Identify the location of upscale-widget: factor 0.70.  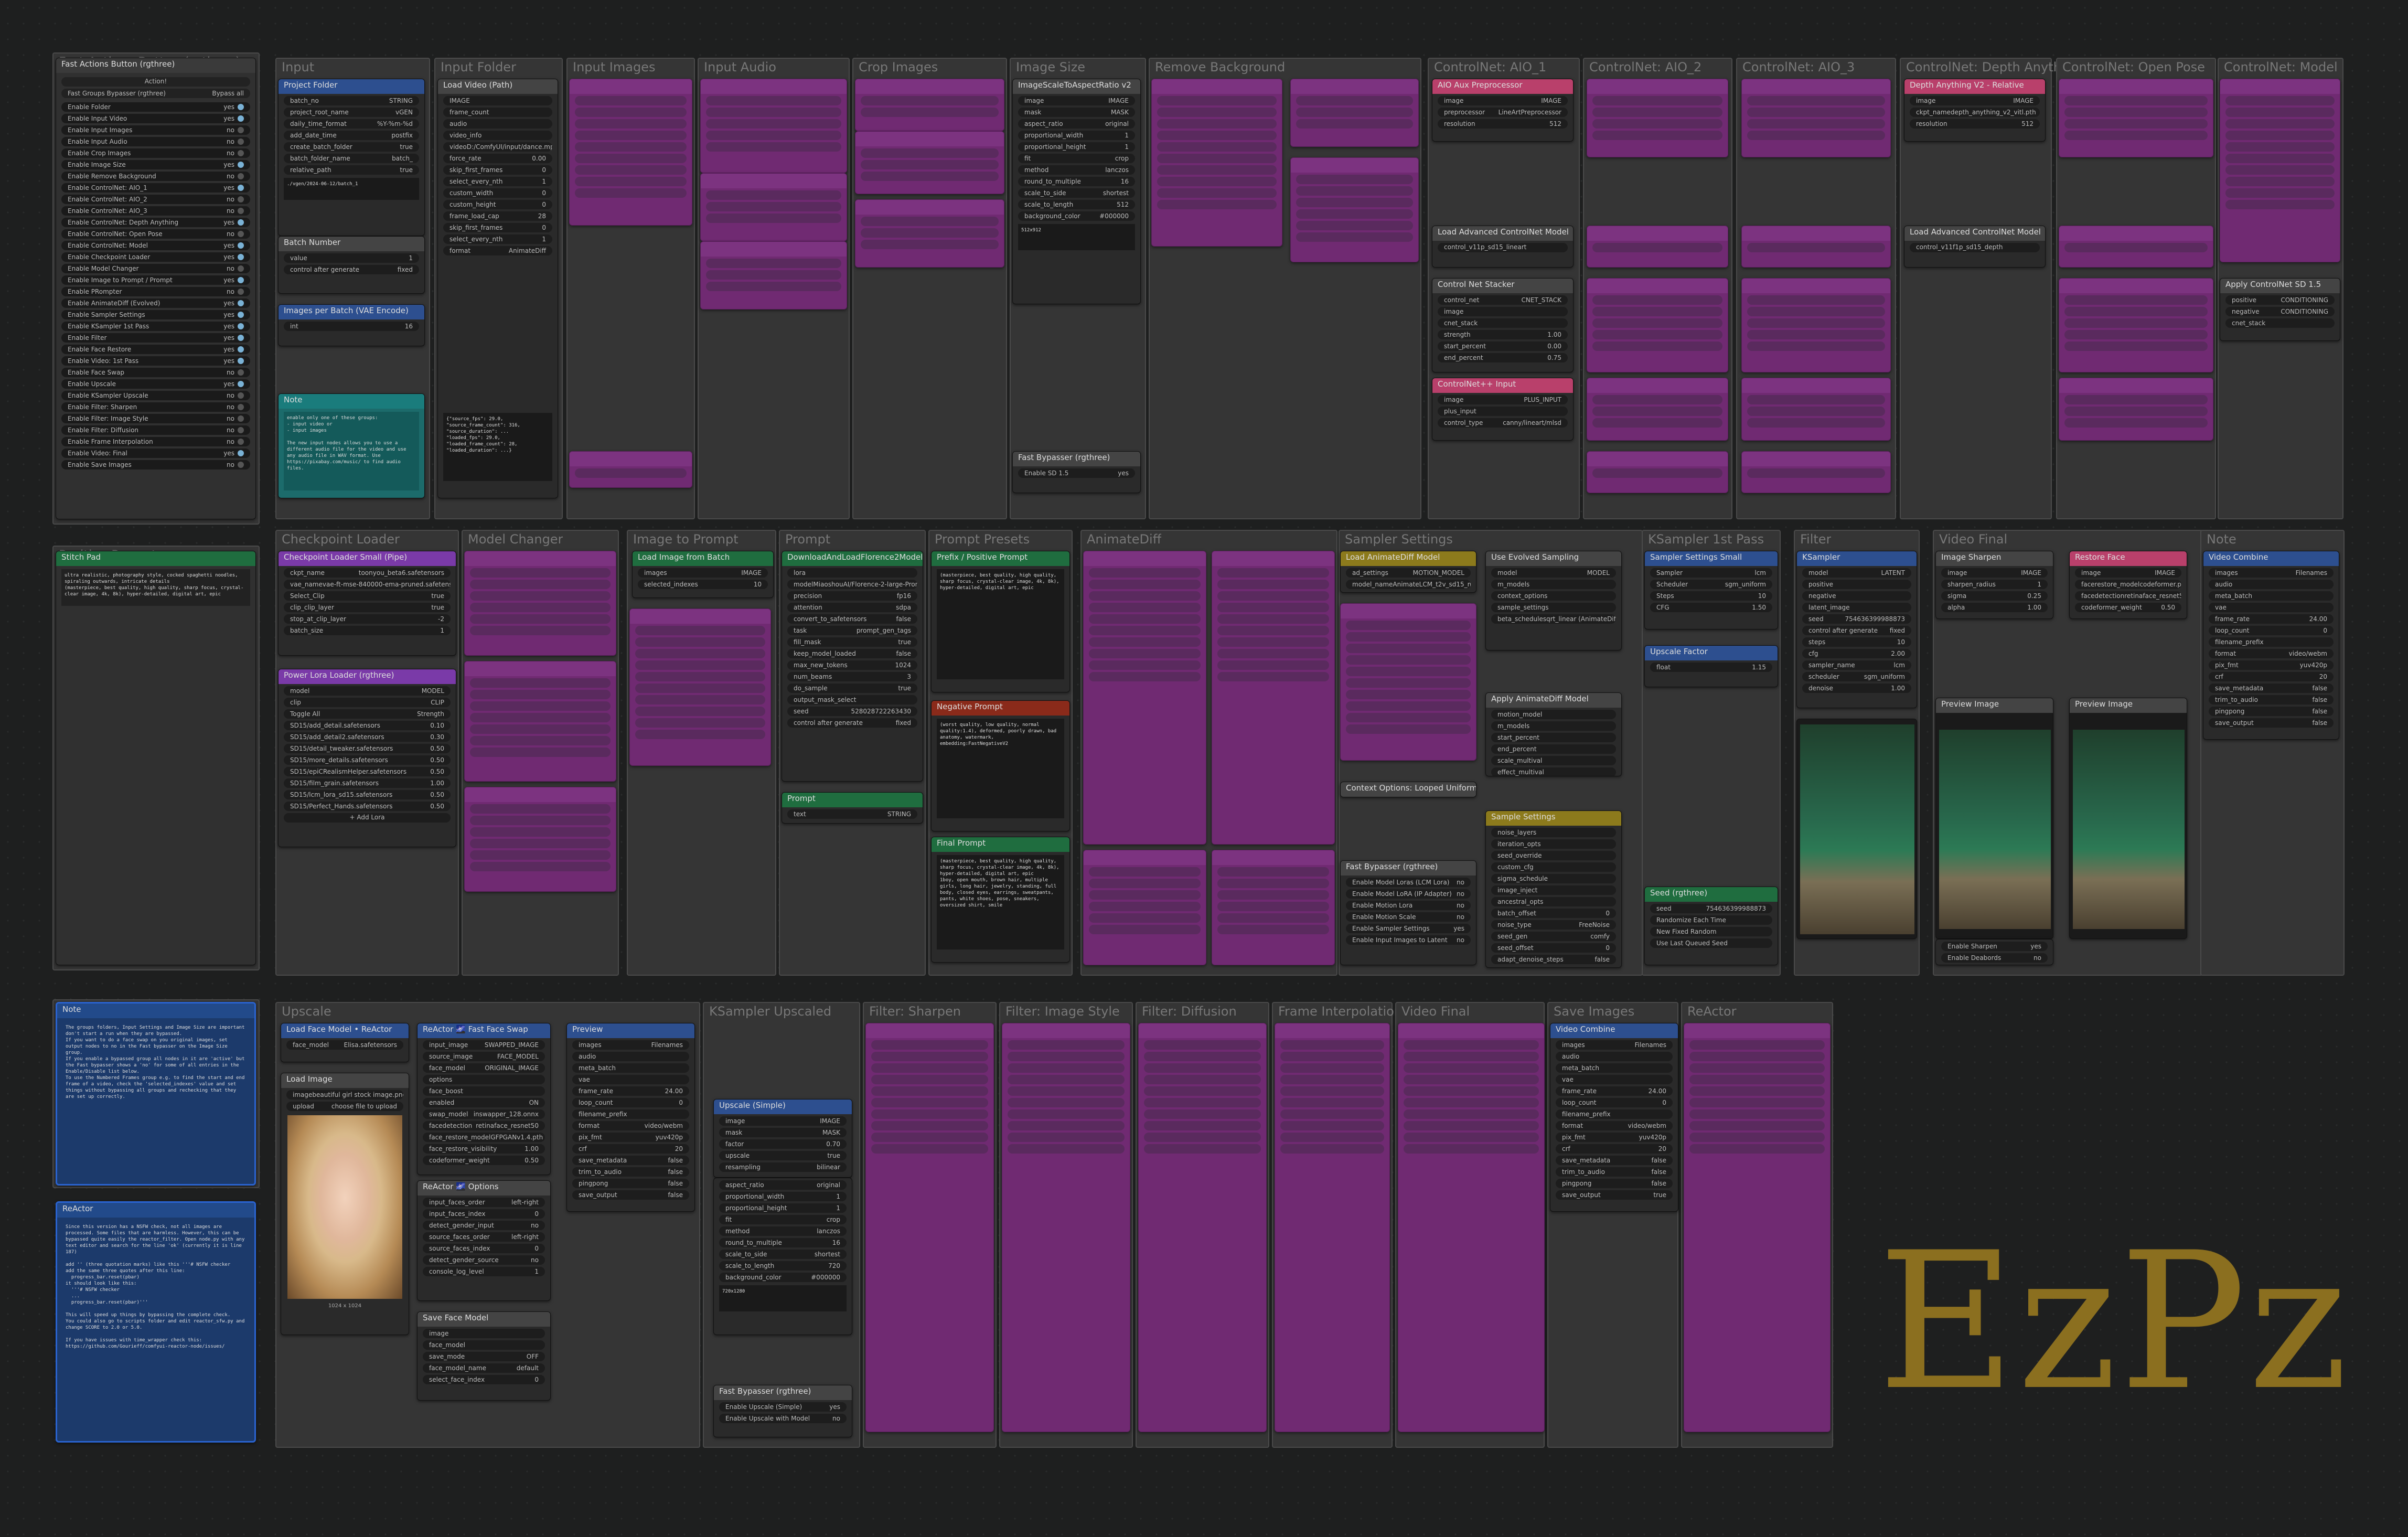
(783, 1144).